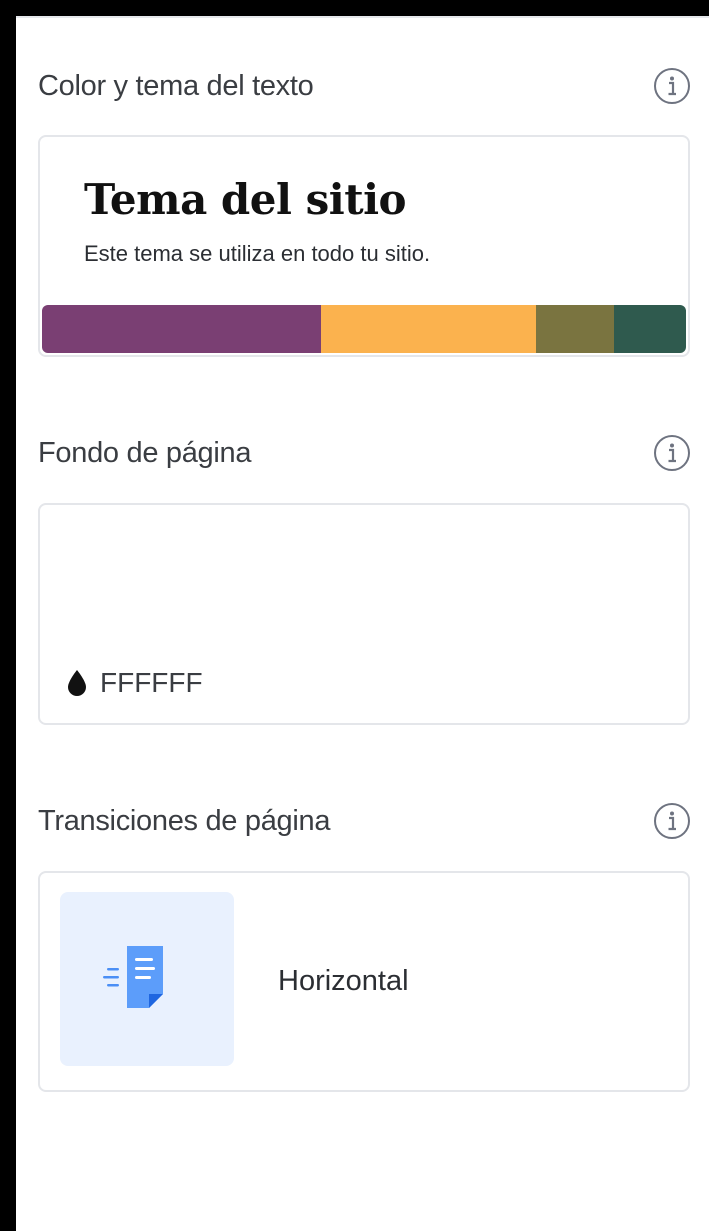 The image size is (709, 1231). What do you see at coordinates (184, 820) in the screenshot?
I see `transitions-section-title: Transiciones de página` at bounding box center [184, 820].